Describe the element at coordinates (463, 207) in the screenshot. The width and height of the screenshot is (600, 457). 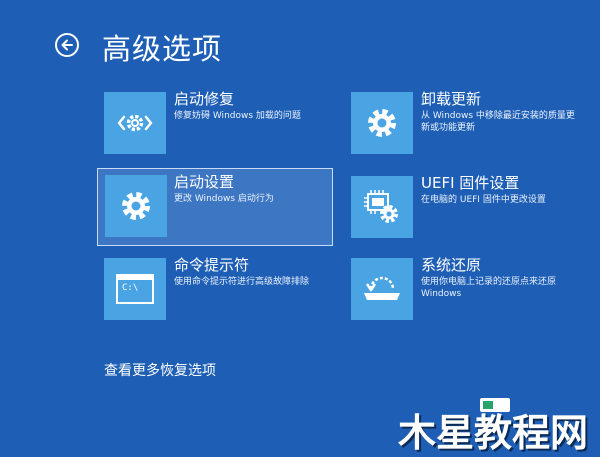
I see `option-uefi-firmware: UEFI 固件设置 在电脑的 UEFI 固件中更改设置` at that location.